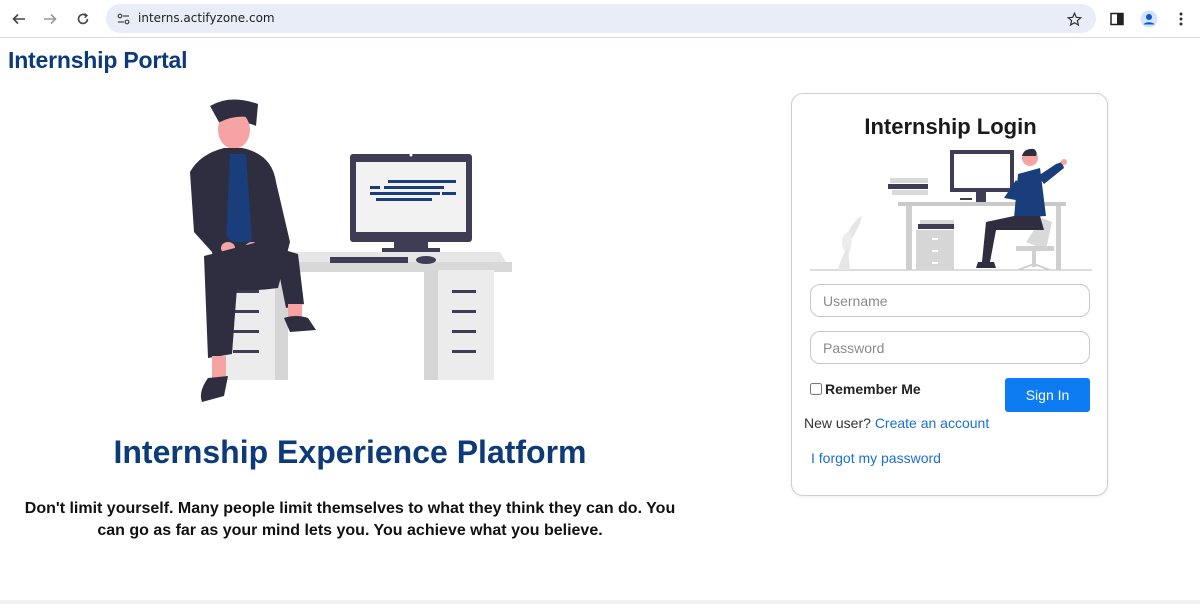  What do you see at coordinates (837, 423) in the screenshot?
I see `new-user-text: New user?` at bounding box center [837, 423].